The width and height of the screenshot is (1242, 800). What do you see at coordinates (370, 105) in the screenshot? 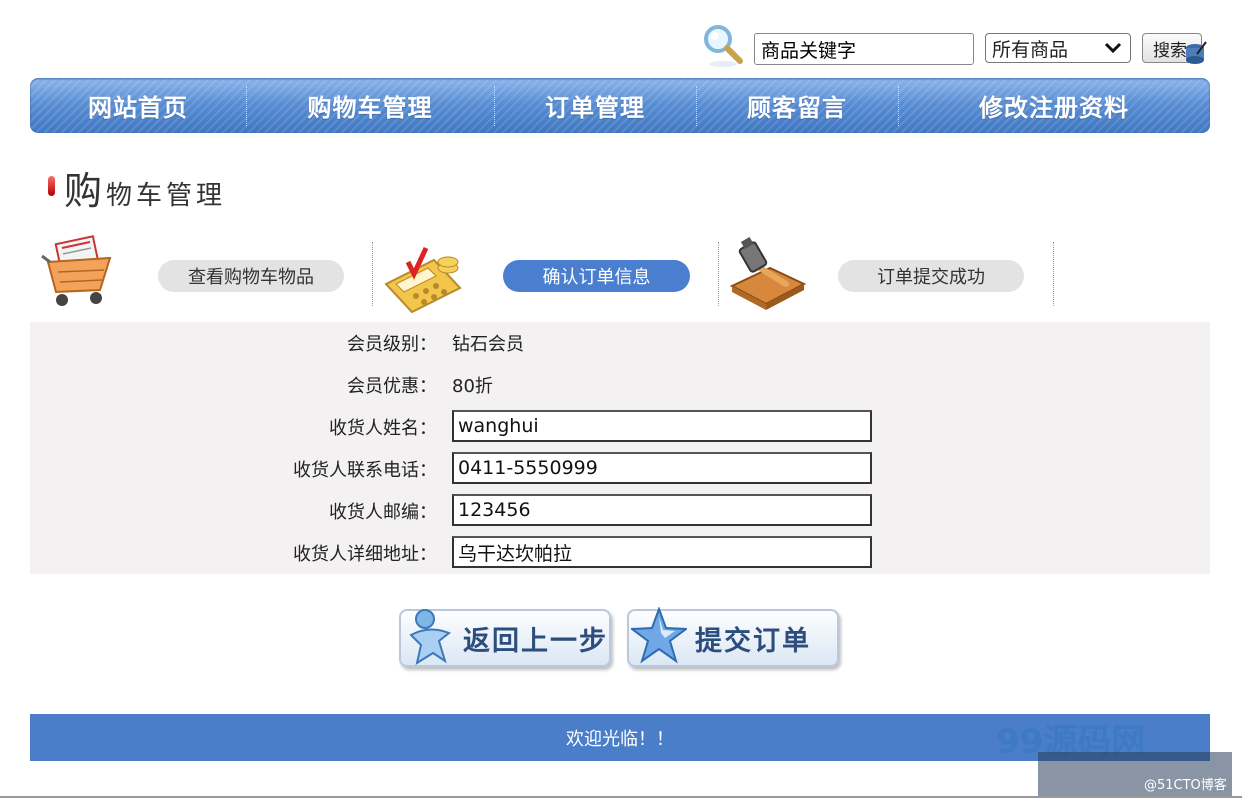
I see `nav-item-cart-management: 购物车管理` at bounding box center [370, 105].